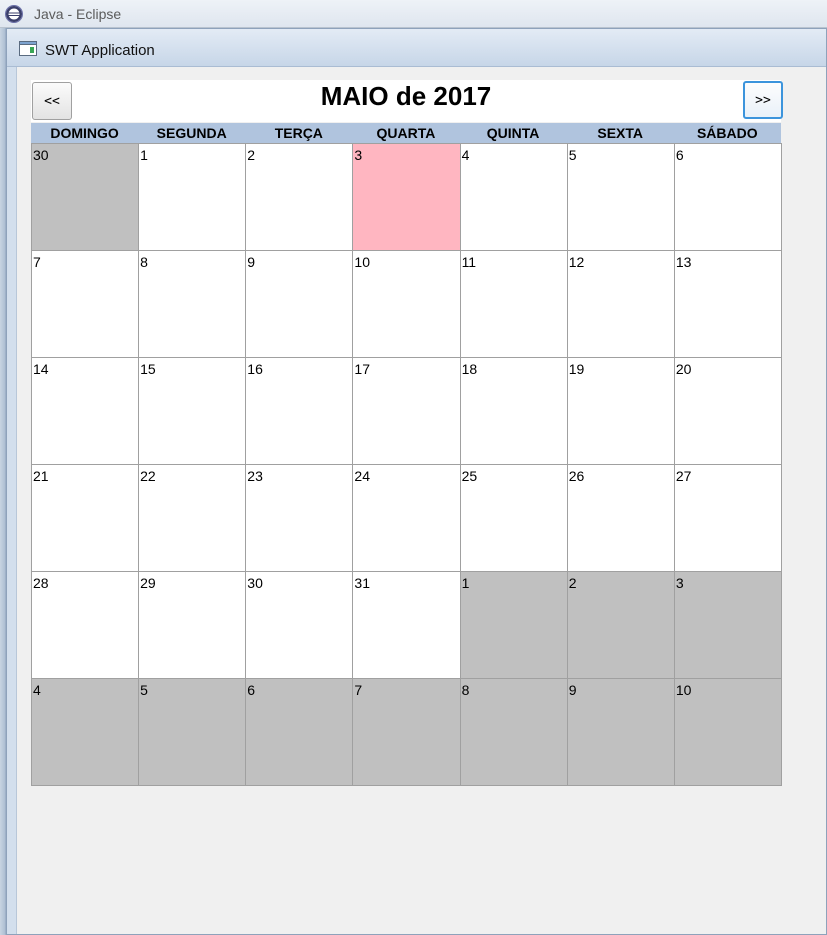 The image size is (827, 935). What do you see at coordinates (683, 369) in the screenshot?
I see `day-number: 20` at bounding box center [683, 369].